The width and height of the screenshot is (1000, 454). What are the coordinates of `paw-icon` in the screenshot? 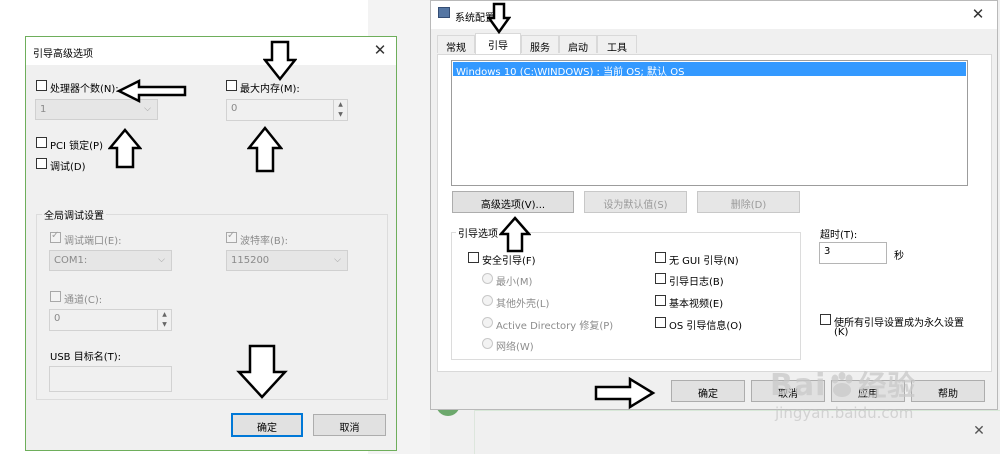 It's located at (842, 384).